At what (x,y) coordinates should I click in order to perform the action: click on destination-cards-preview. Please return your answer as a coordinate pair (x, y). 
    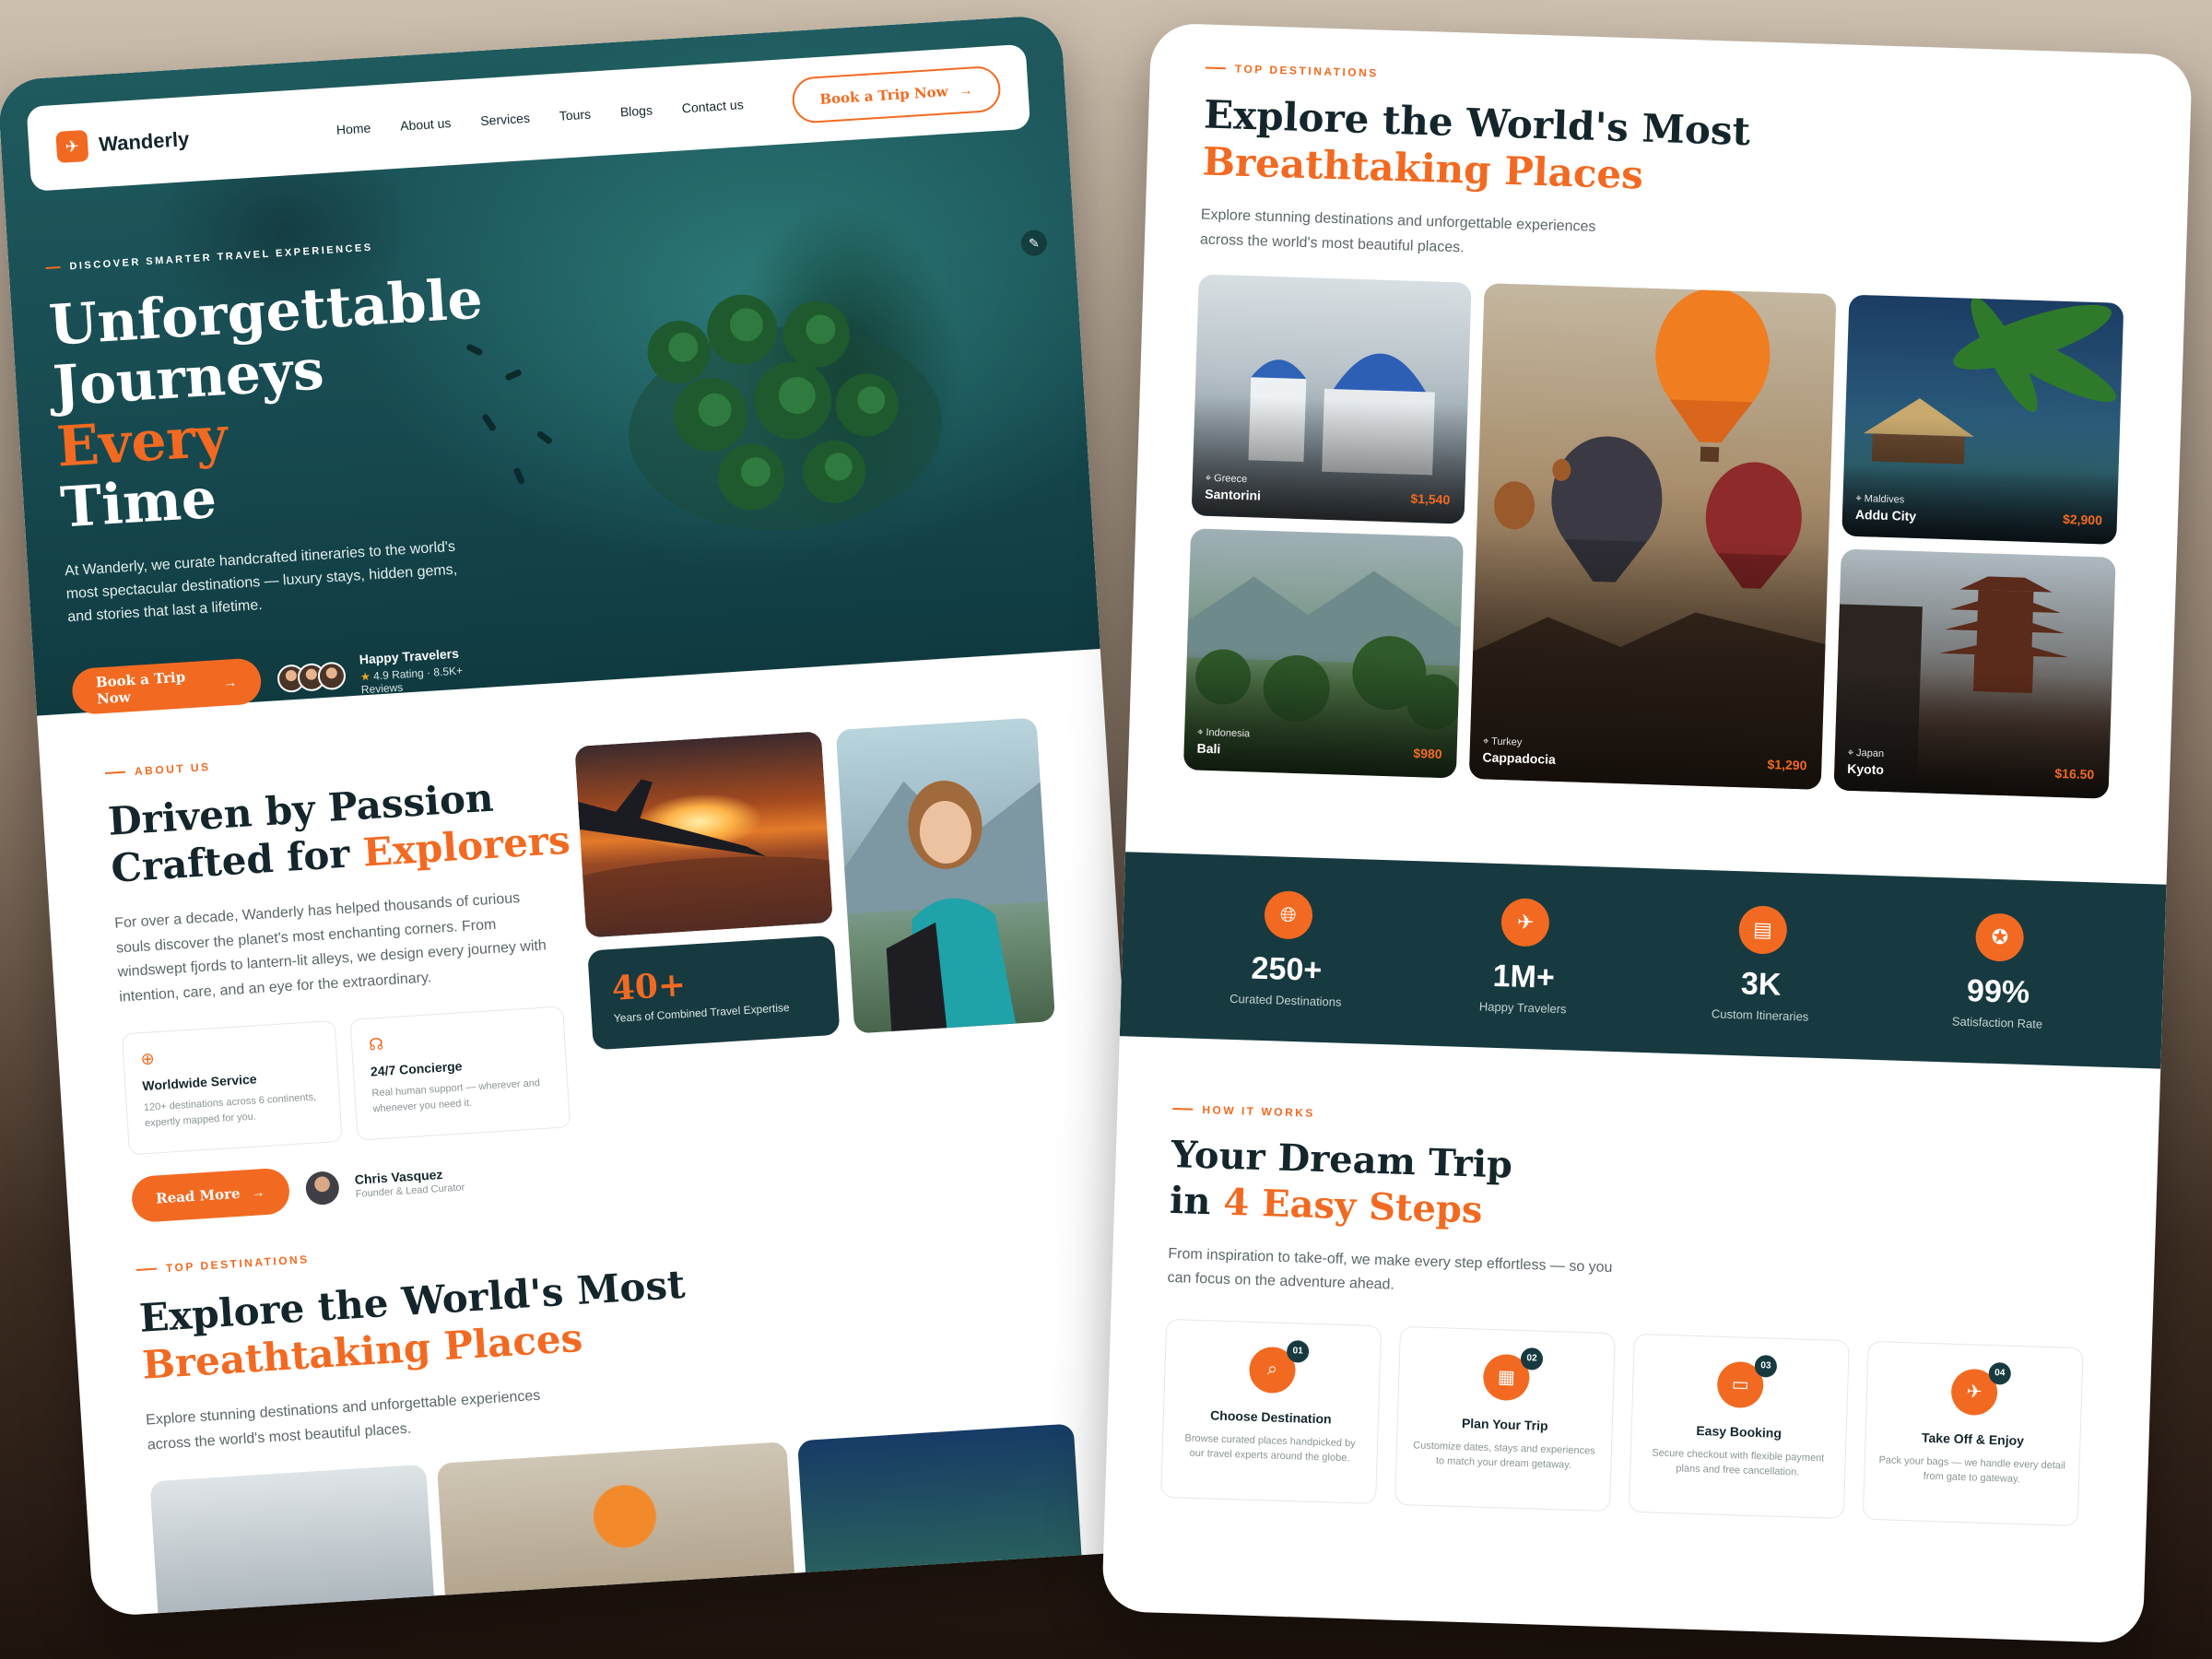
    Looking at the image, I should click on (622, 1520).